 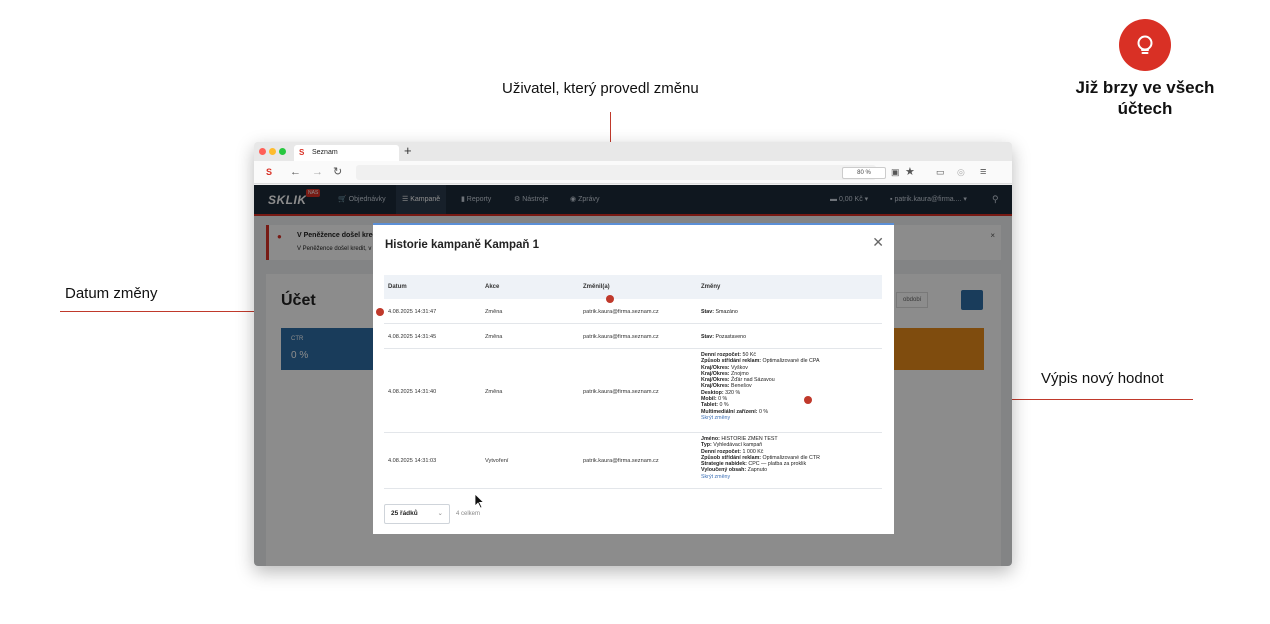 What do you see at coordinates (610, 299) in the screenshot?
I see `annotation-user-dot` at bounding box center [610, 299].